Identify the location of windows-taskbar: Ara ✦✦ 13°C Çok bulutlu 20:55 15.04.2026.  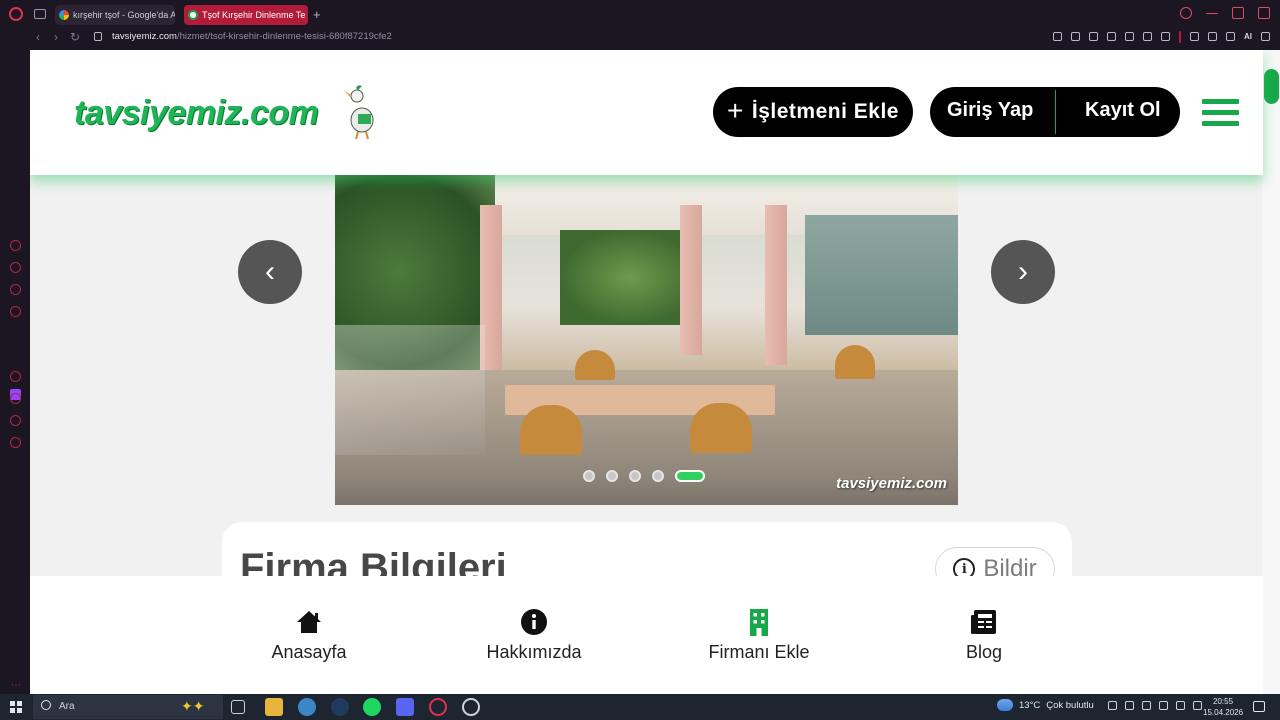
(640, 707).